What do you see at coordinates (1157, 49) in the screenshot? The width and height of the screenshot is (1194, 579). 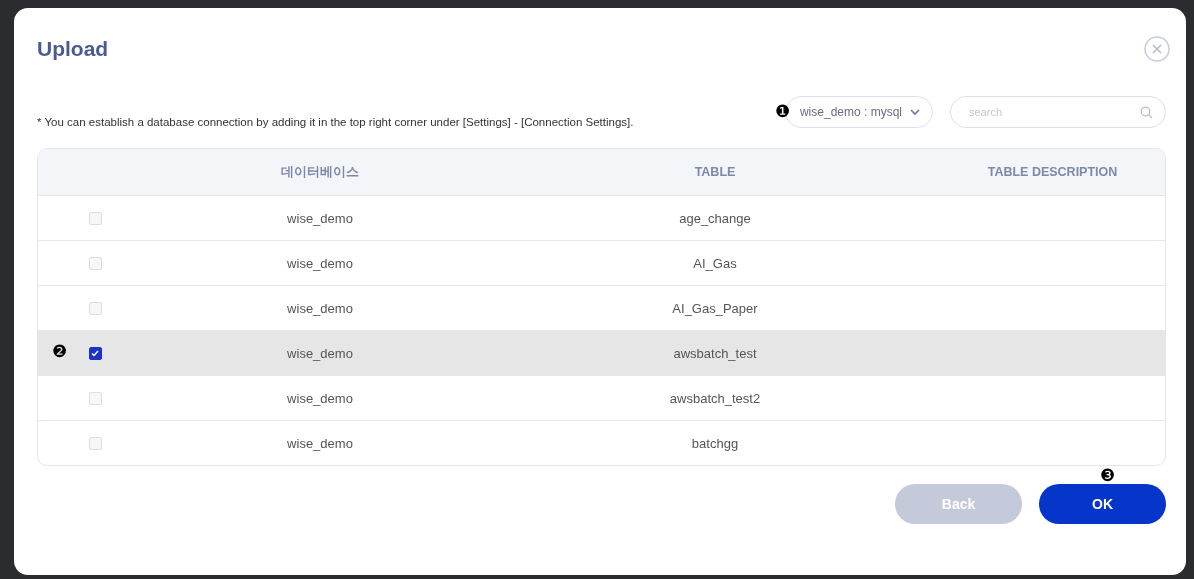 I see `close-icon` at bounding box center [1157, 49].